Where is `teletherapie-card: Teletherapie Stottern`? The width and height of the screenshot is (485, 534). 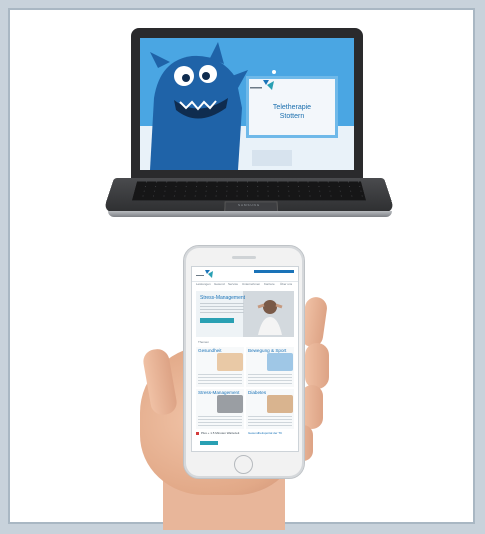 teletherapie-card: Teletherapie Stottern is located at coordinates (292, 107).